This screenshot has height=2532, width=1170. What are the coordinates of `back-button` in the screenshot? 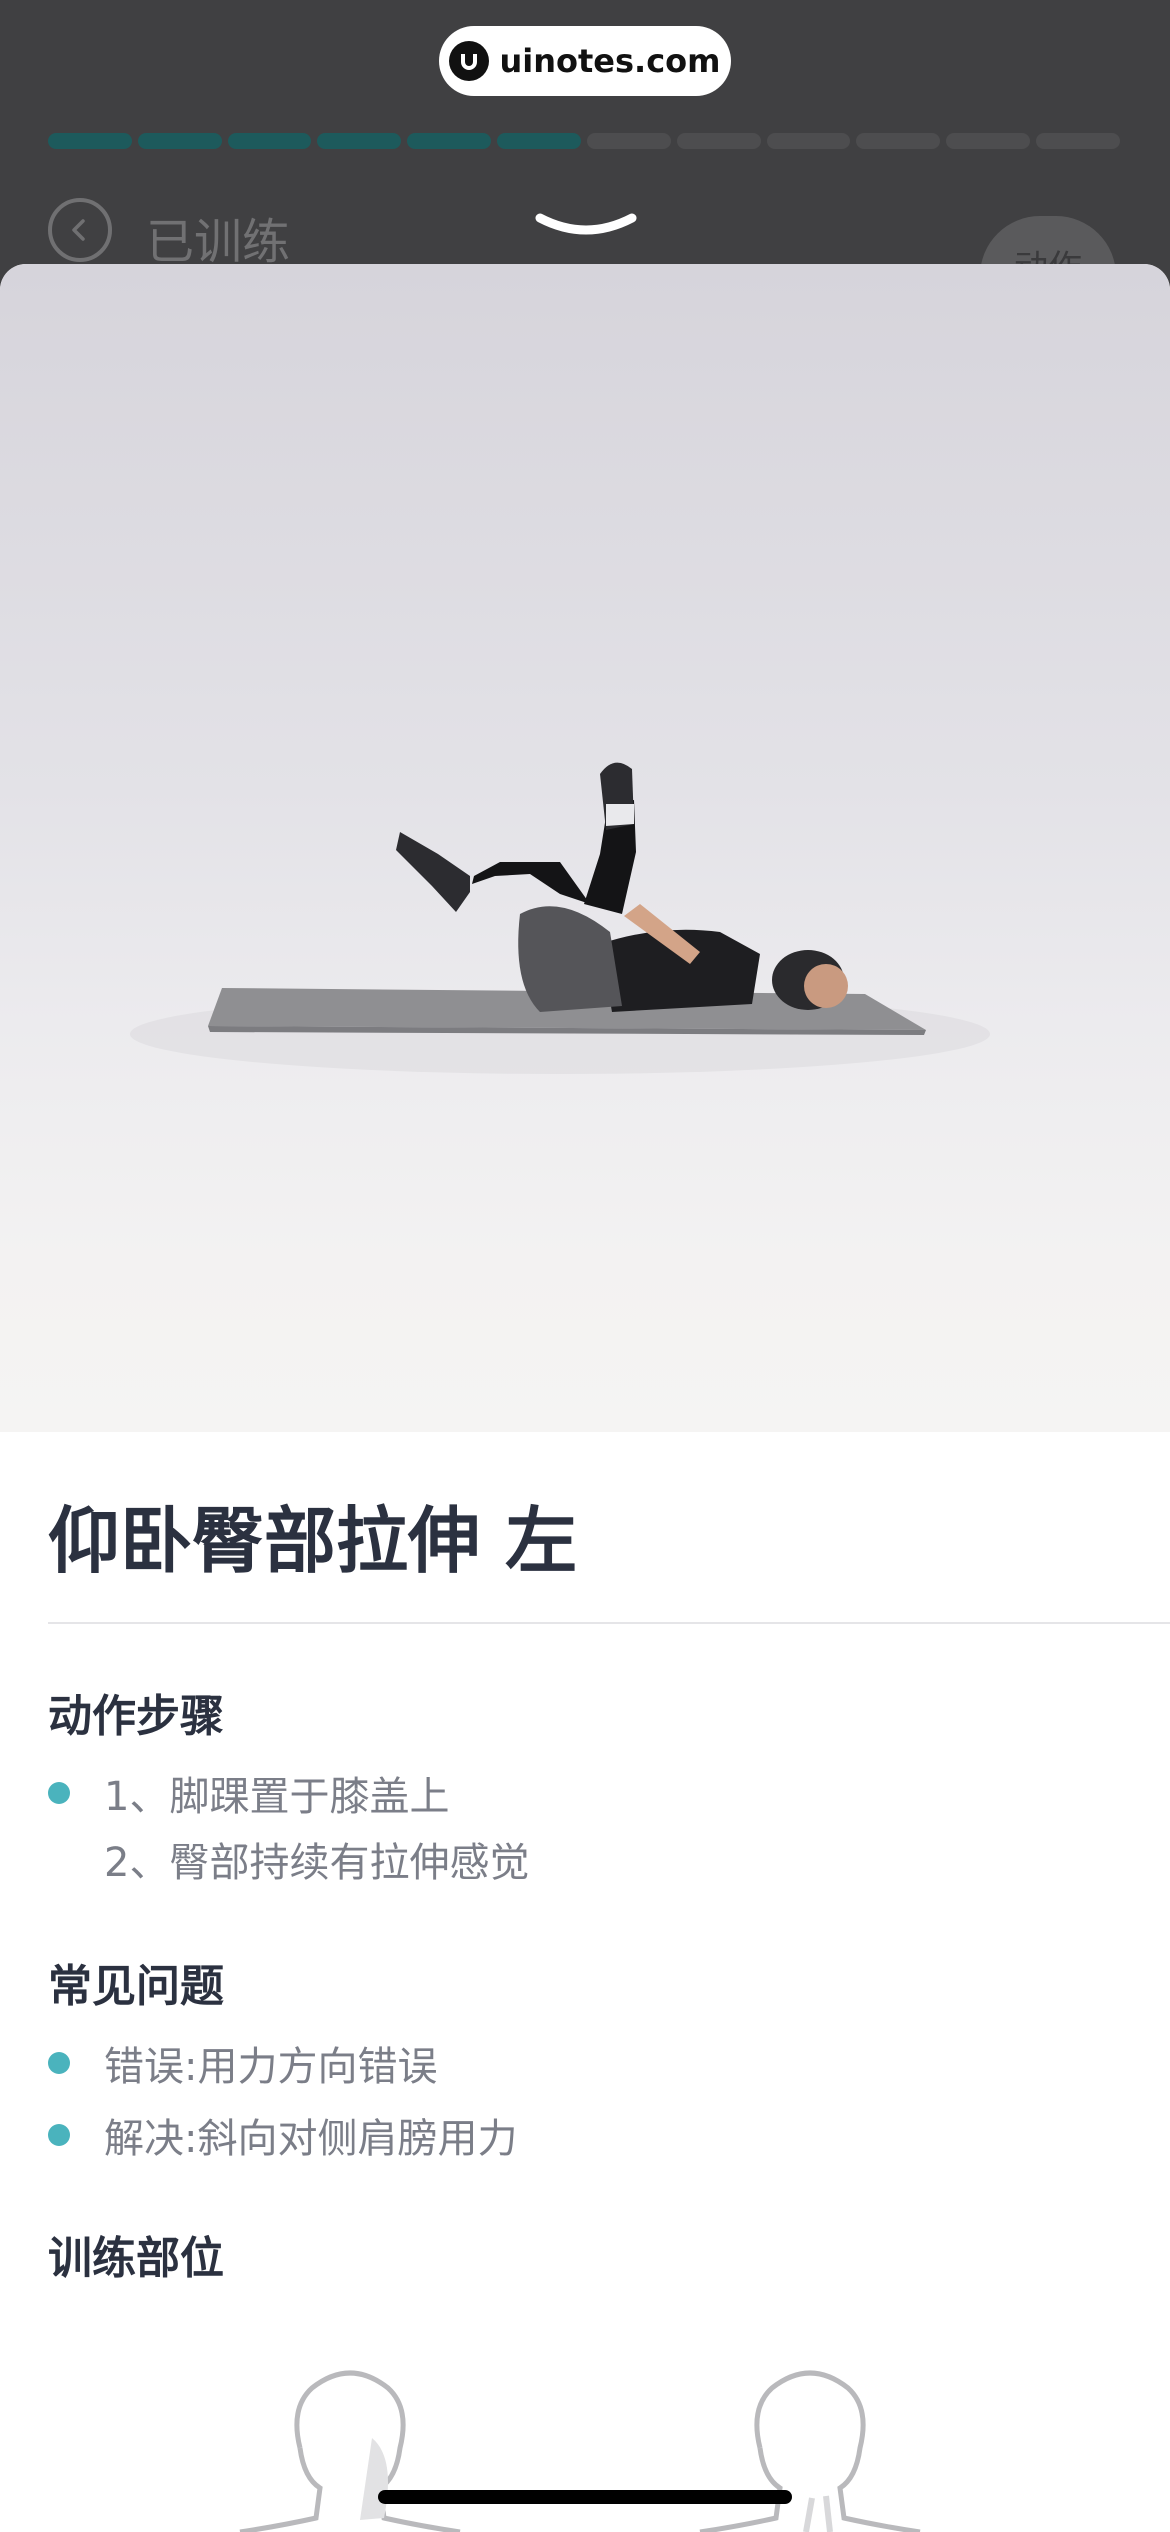 It's located at (80, 230).